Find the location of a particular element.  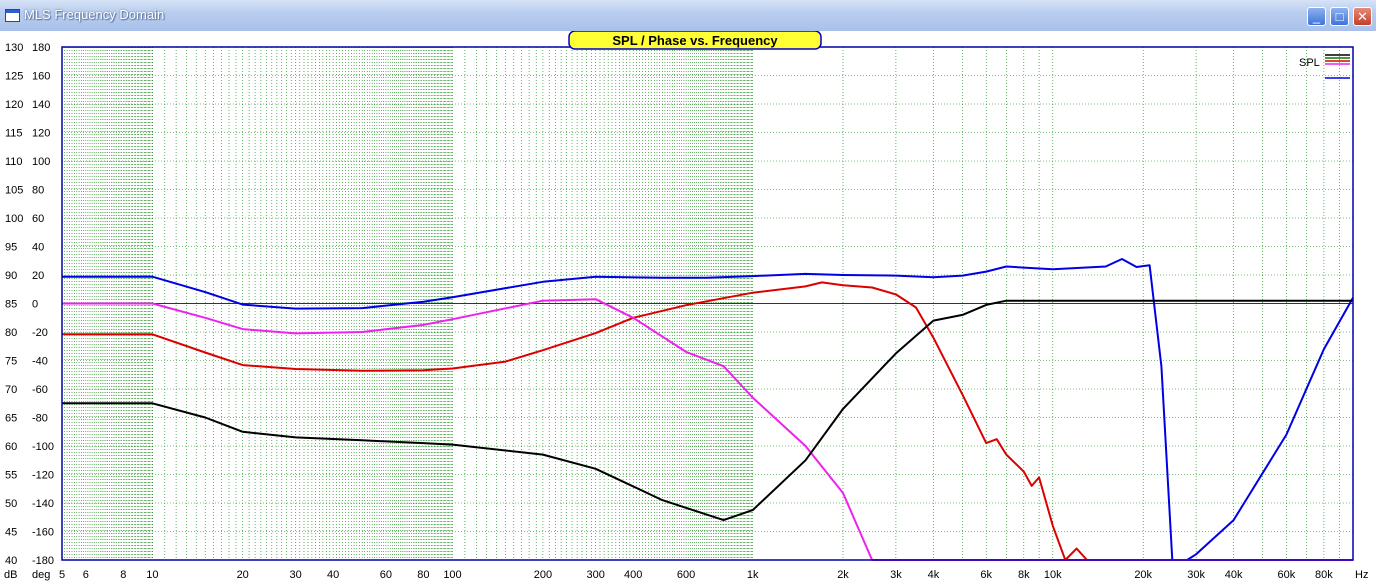

y-left-tick-label: 95 is located at coordinates (11, 248).